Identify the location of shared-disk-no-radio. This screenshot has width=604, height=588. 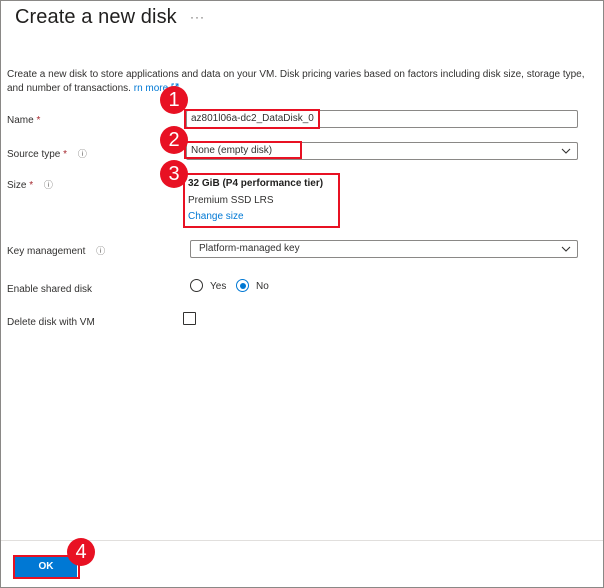
(242, 285).